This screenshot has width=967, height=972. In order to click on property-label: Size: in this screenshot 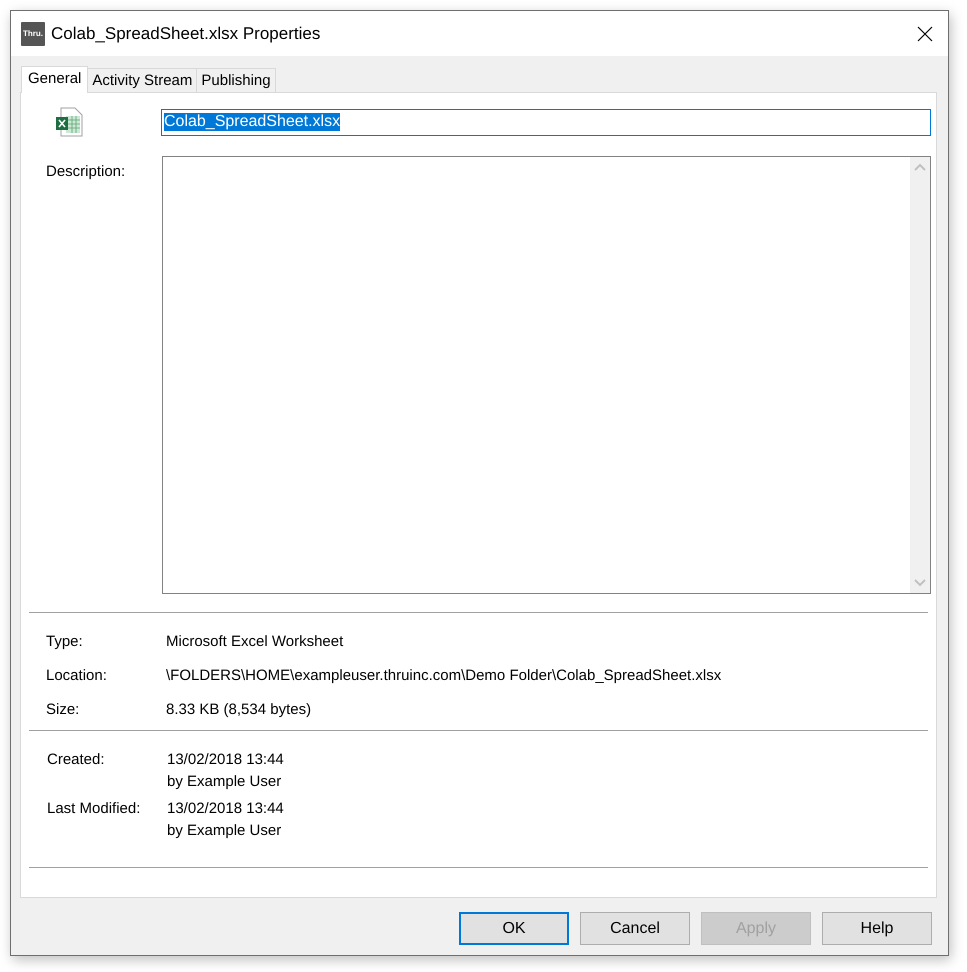, I will do `click(63, 709)`.